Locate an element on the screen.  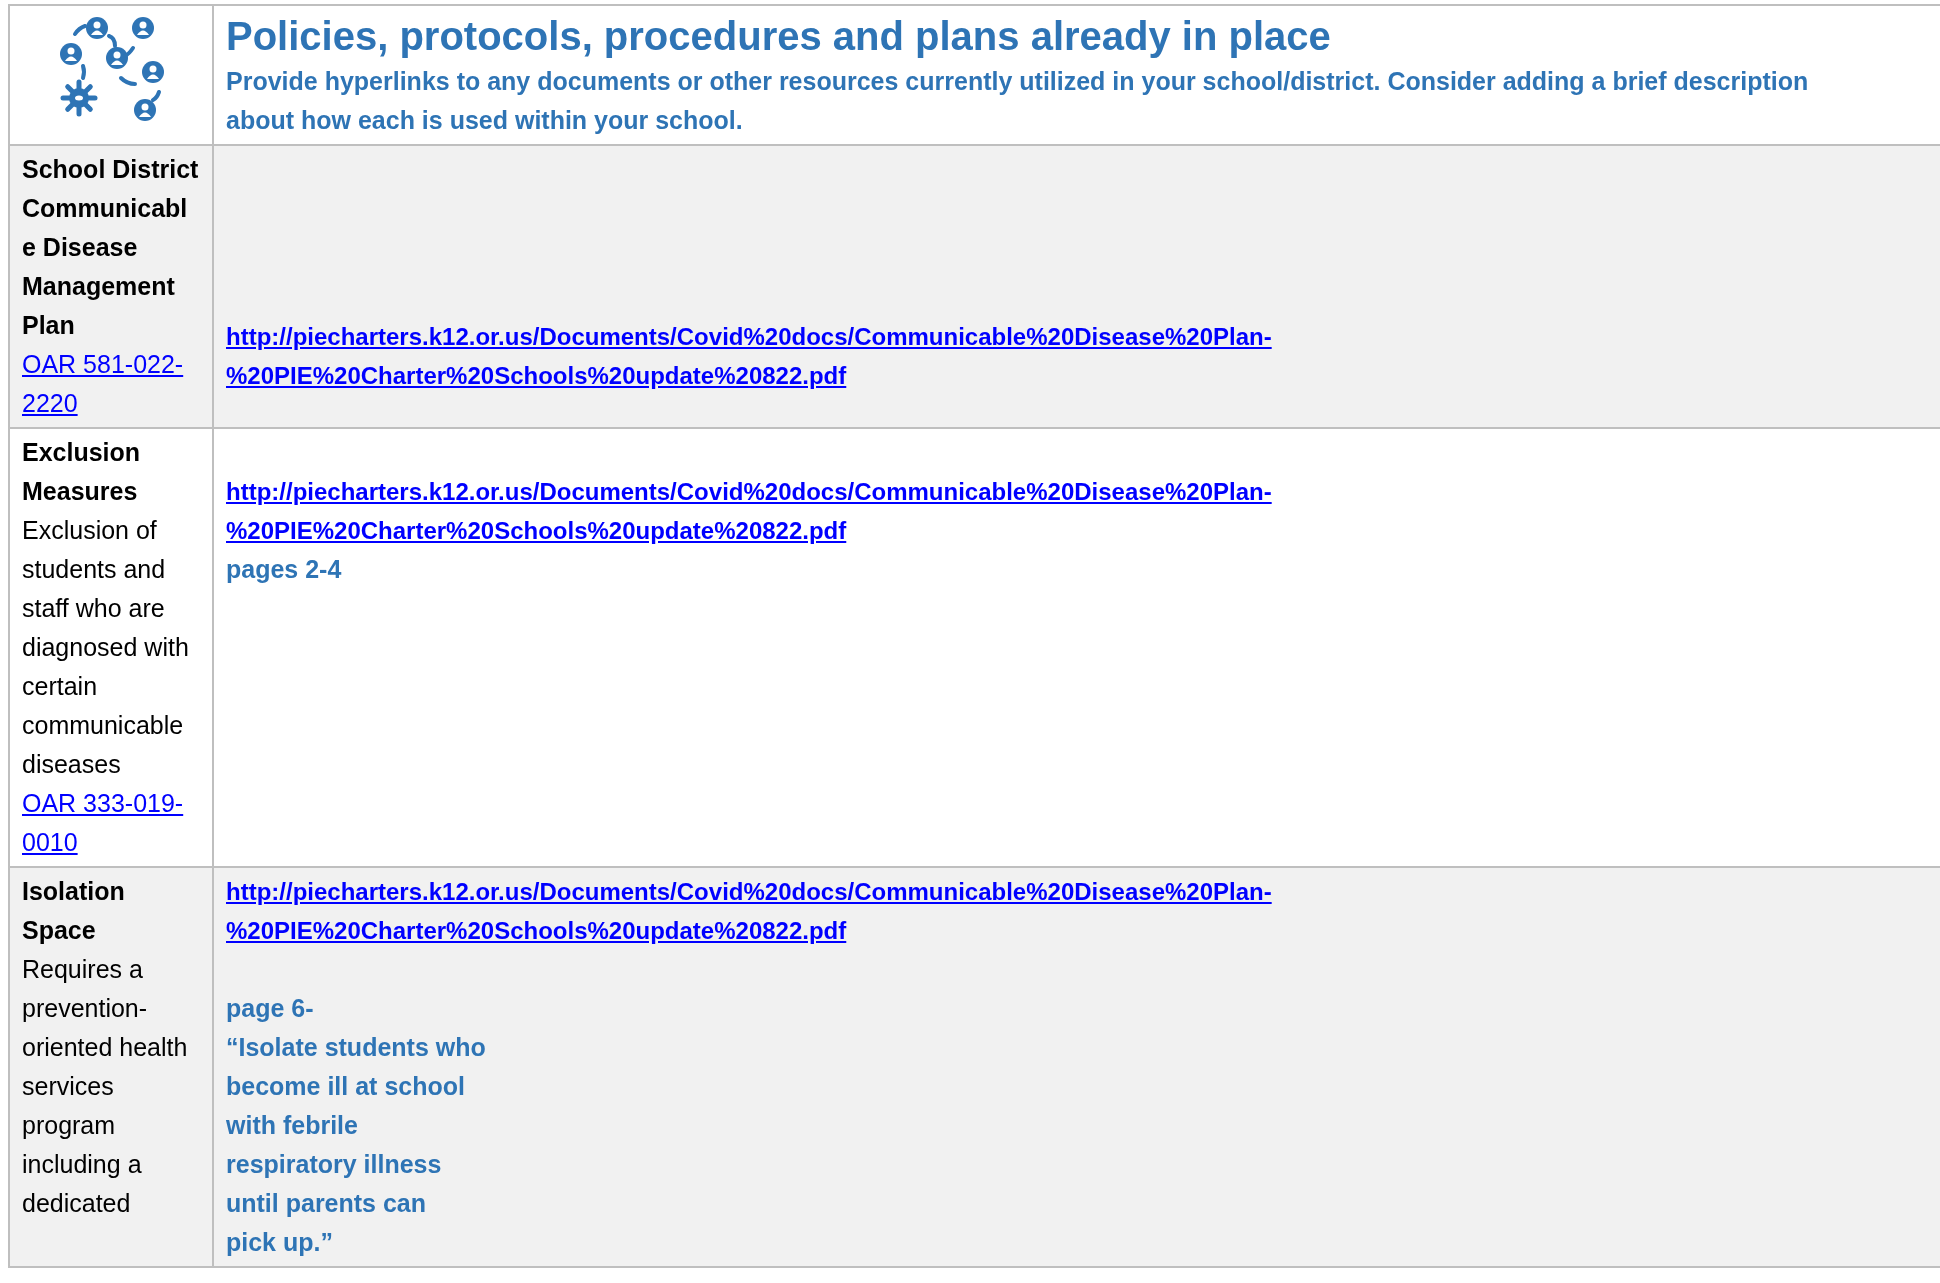
note-text: pages 2-4 is located at coordinates (284, 569).